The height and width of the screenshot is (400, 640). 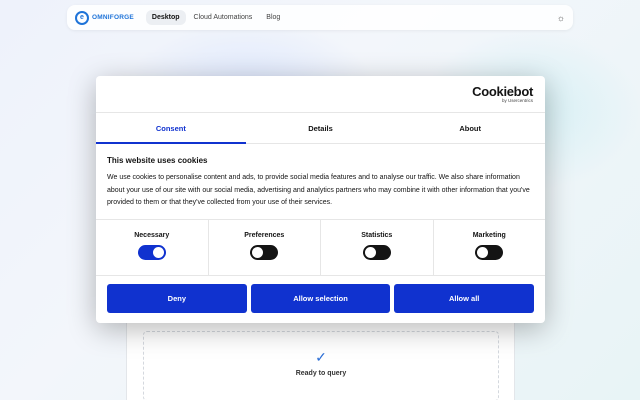 I want to click on toggle-marketing: Marketing, so click(x=490, y=247).